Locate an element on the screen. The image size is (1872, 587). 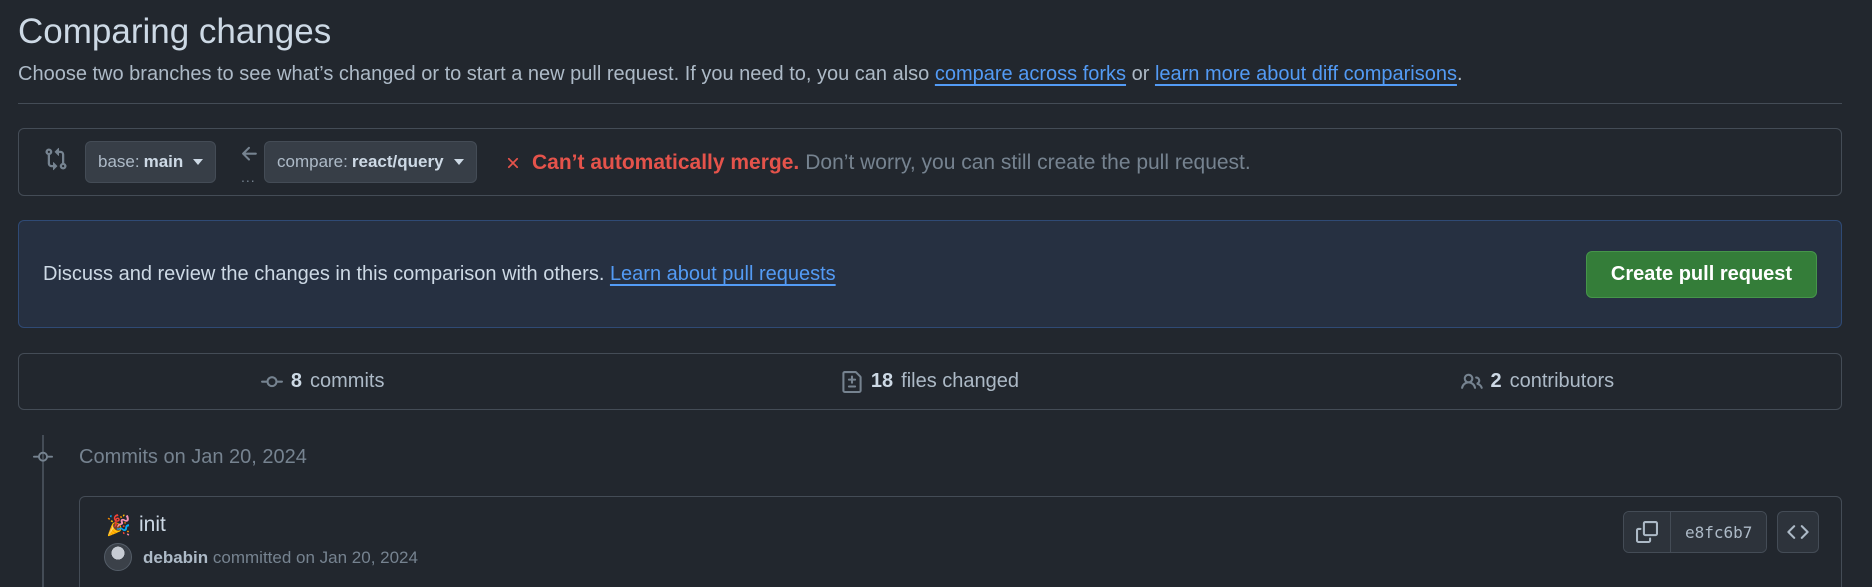
party-popper-icon: 🎉 is located at coordinates (118, 526).